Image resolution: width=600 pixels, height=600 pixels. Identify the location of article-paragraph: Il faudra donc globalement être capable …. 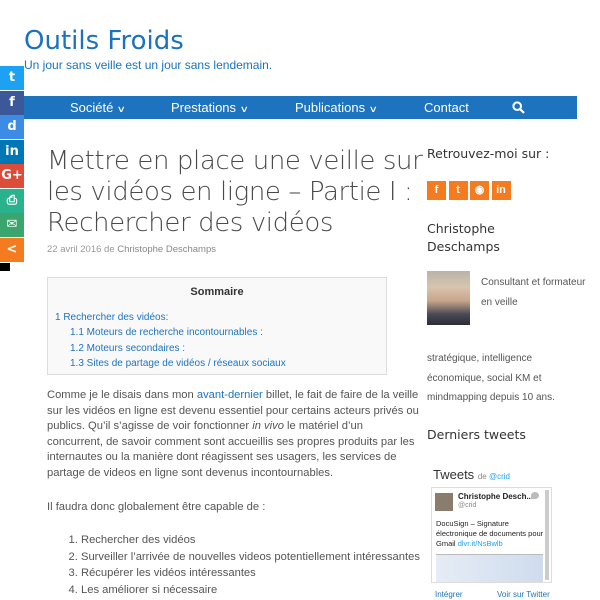
(156, 507).